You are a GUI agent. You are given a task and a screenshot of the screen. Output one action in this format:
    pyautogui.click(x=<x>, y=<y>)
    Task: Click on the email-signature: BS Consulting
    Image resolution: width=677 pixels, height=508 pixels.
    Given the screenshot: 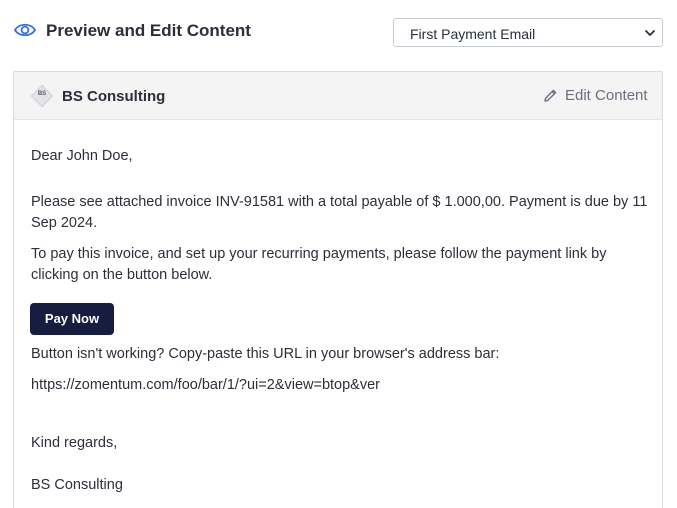 What is the action you would take?
    pyautogui.click(x=77, y=485)
    